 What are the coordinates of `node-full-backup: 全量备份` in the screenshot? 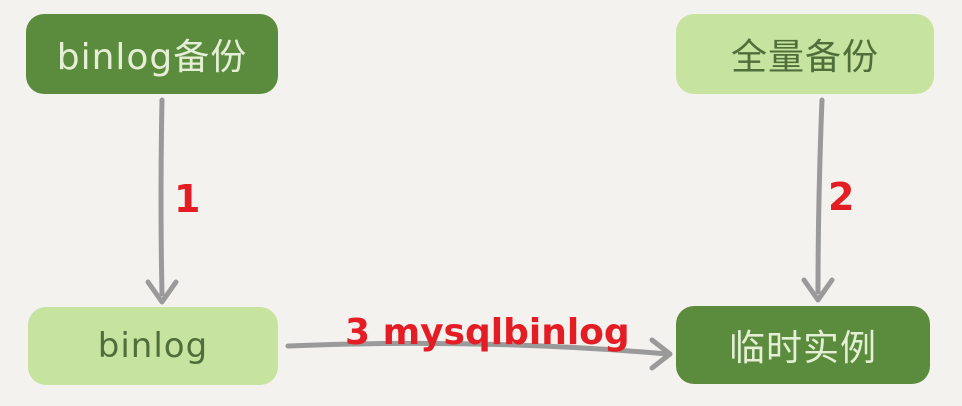 It's located at (805, 54).